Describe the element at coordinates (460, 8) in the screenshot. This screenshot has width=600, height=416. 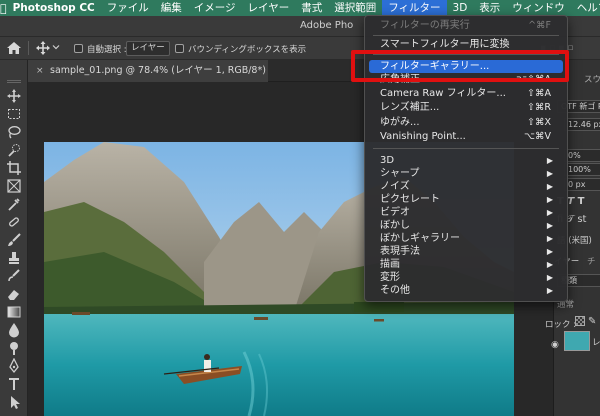
I see `menu-3d: 3D` at that location.